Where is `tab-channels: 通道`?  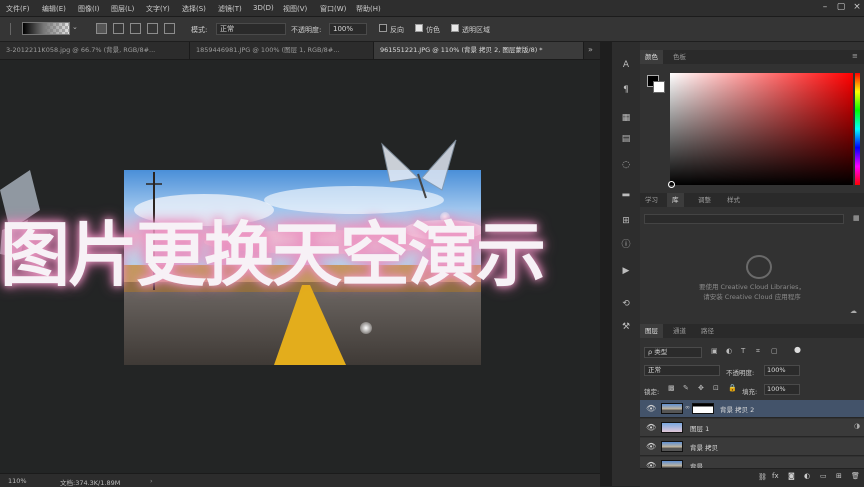 tab-channels: 通道 is located at coordinates (679, 331).